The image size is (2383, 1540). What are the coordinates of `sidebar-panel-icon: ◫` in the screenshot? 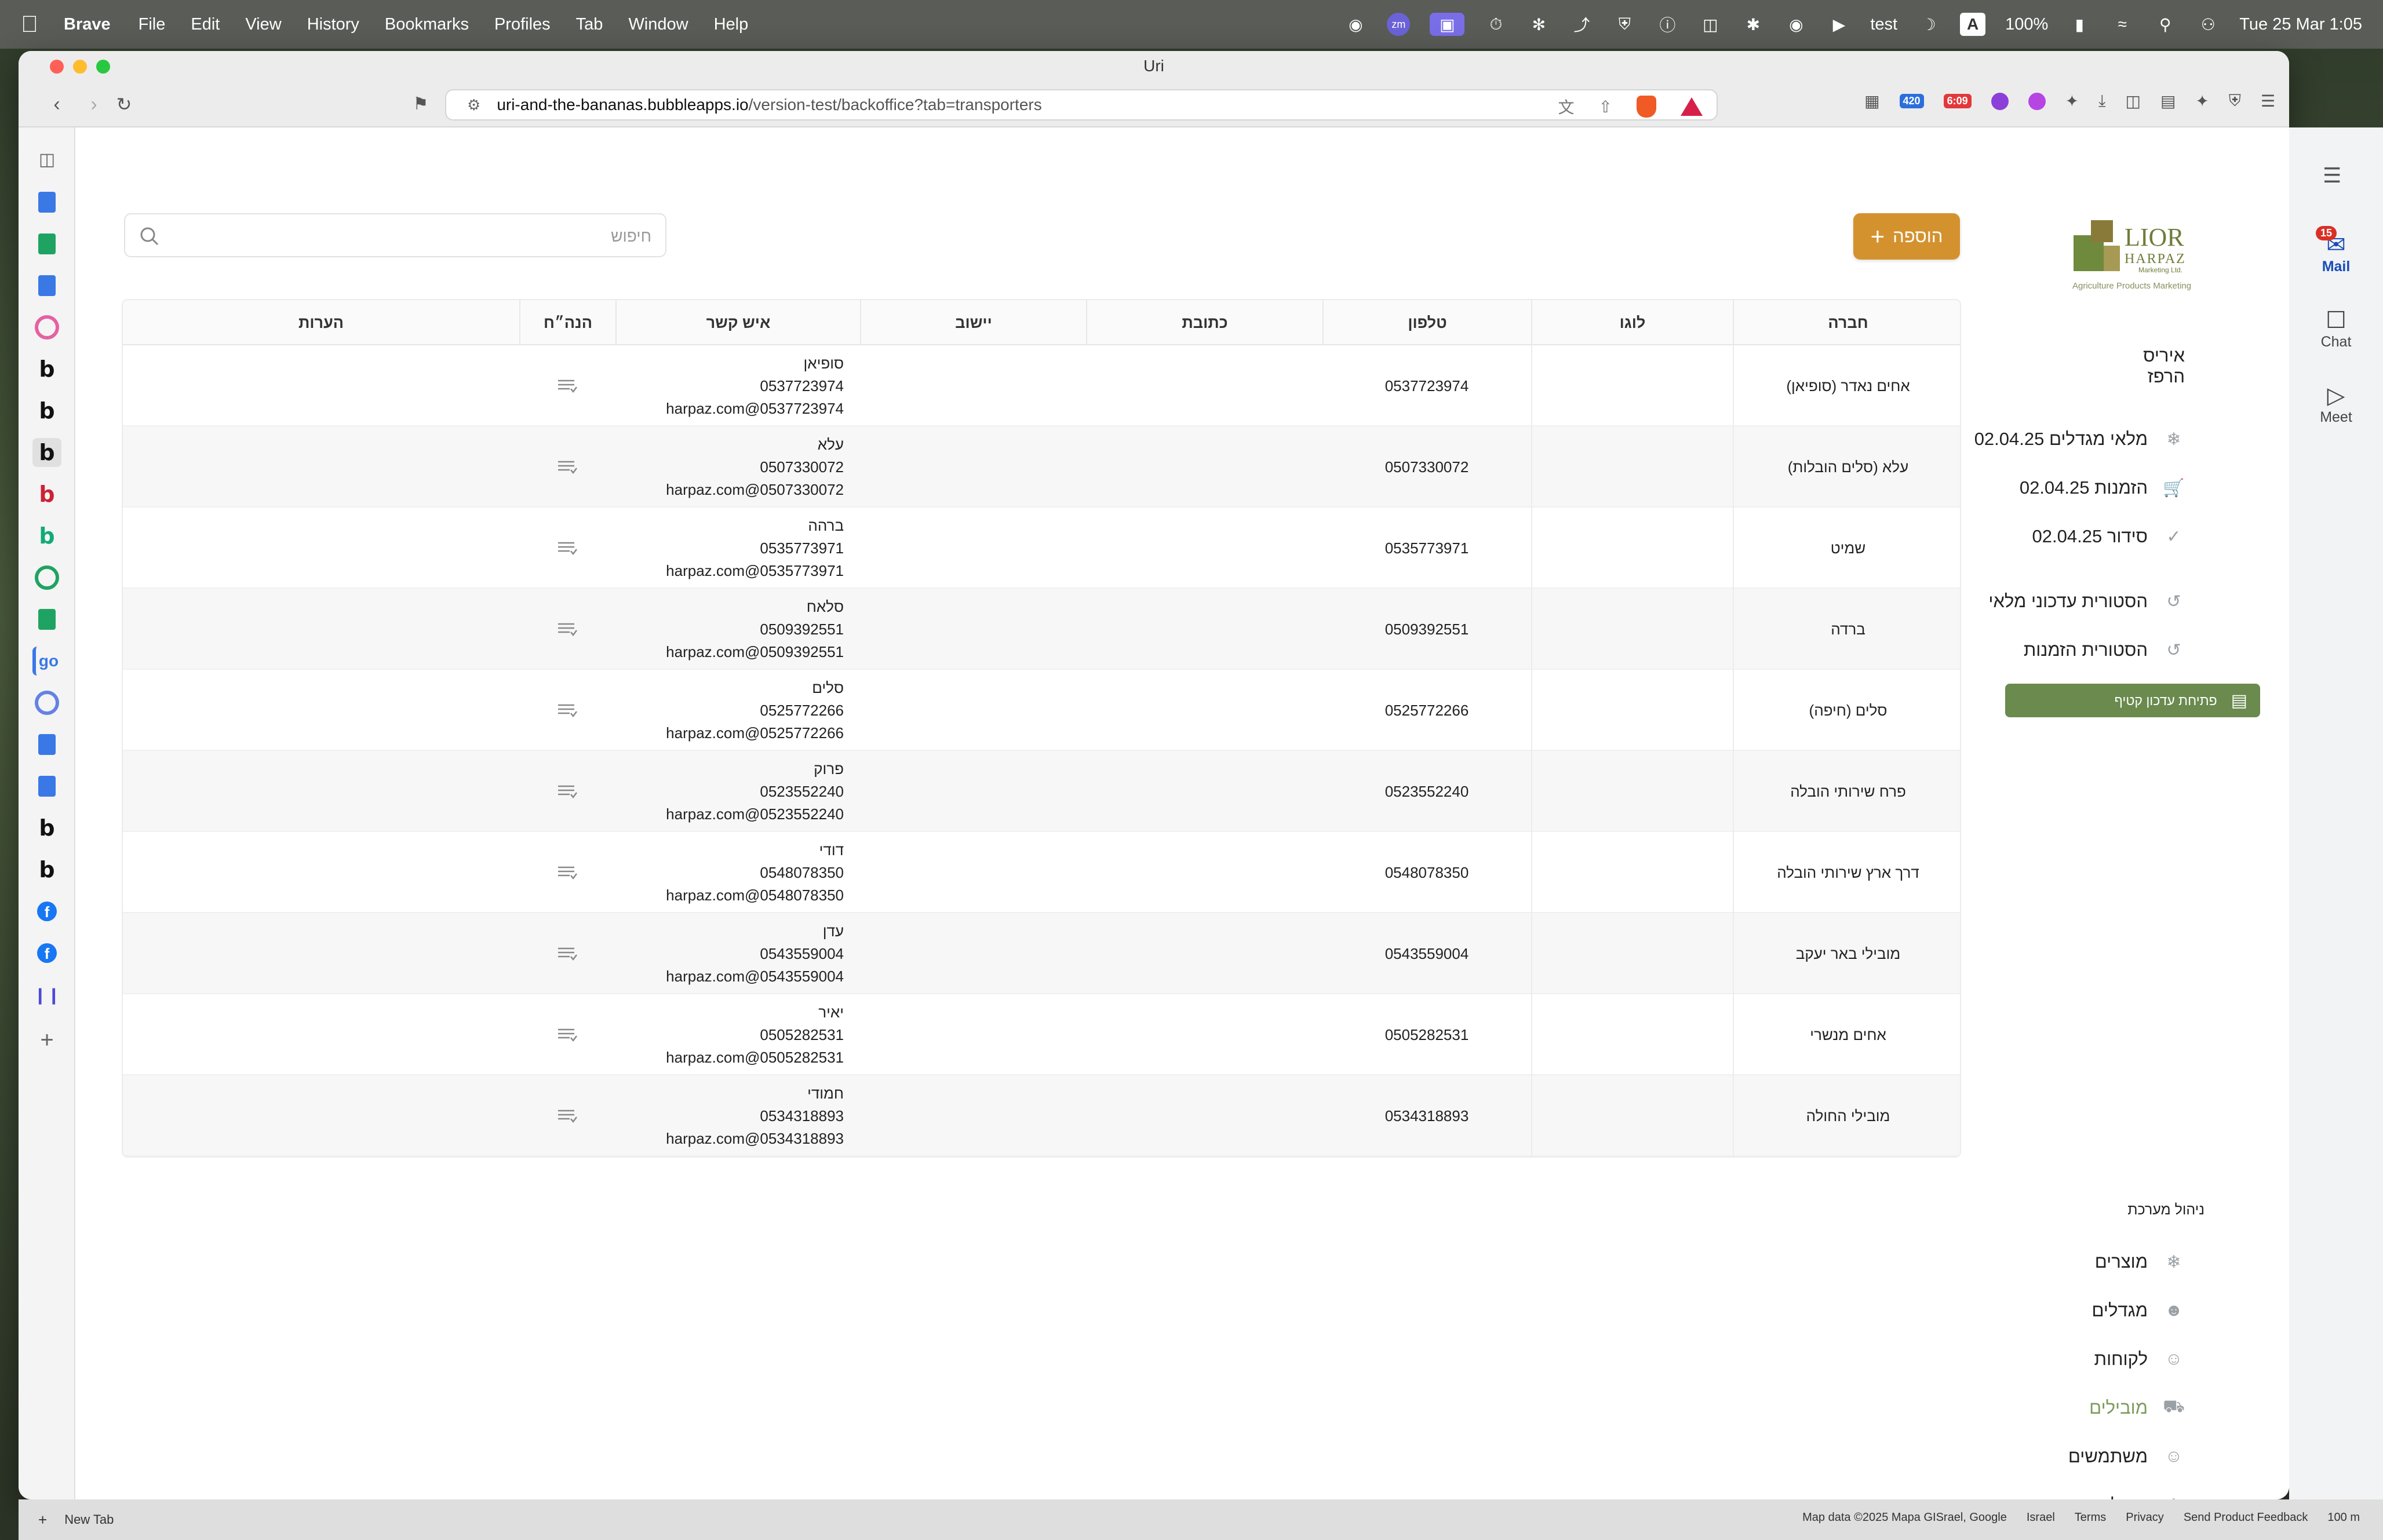 It's located at (47, 159).